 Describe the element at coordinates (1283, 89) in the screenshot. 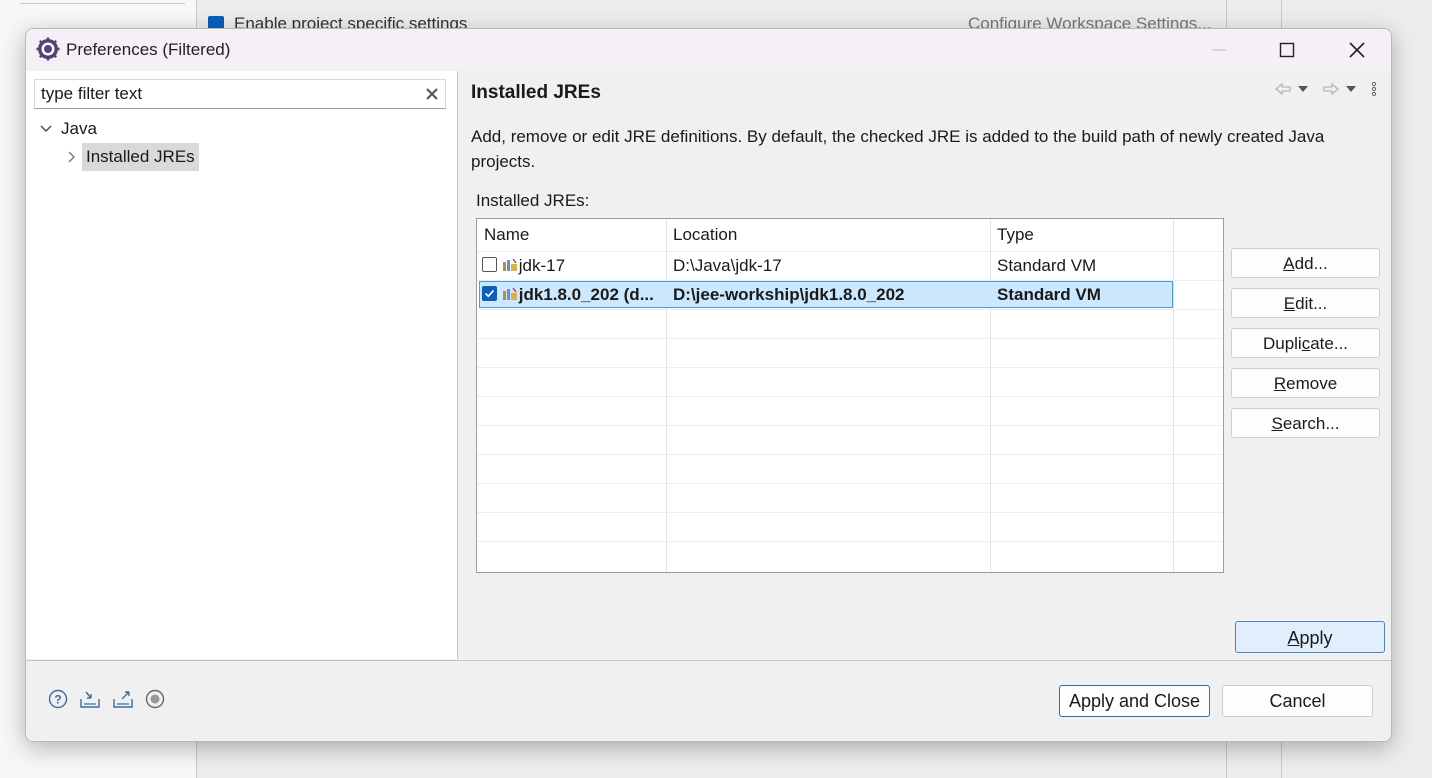

I see `back-arrow-icon` at that location.